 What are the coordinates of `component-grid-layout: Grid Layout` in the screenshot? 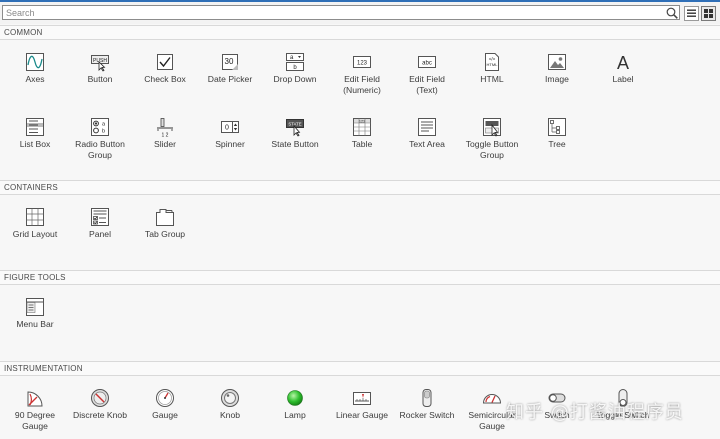 It's located at (35, 223).